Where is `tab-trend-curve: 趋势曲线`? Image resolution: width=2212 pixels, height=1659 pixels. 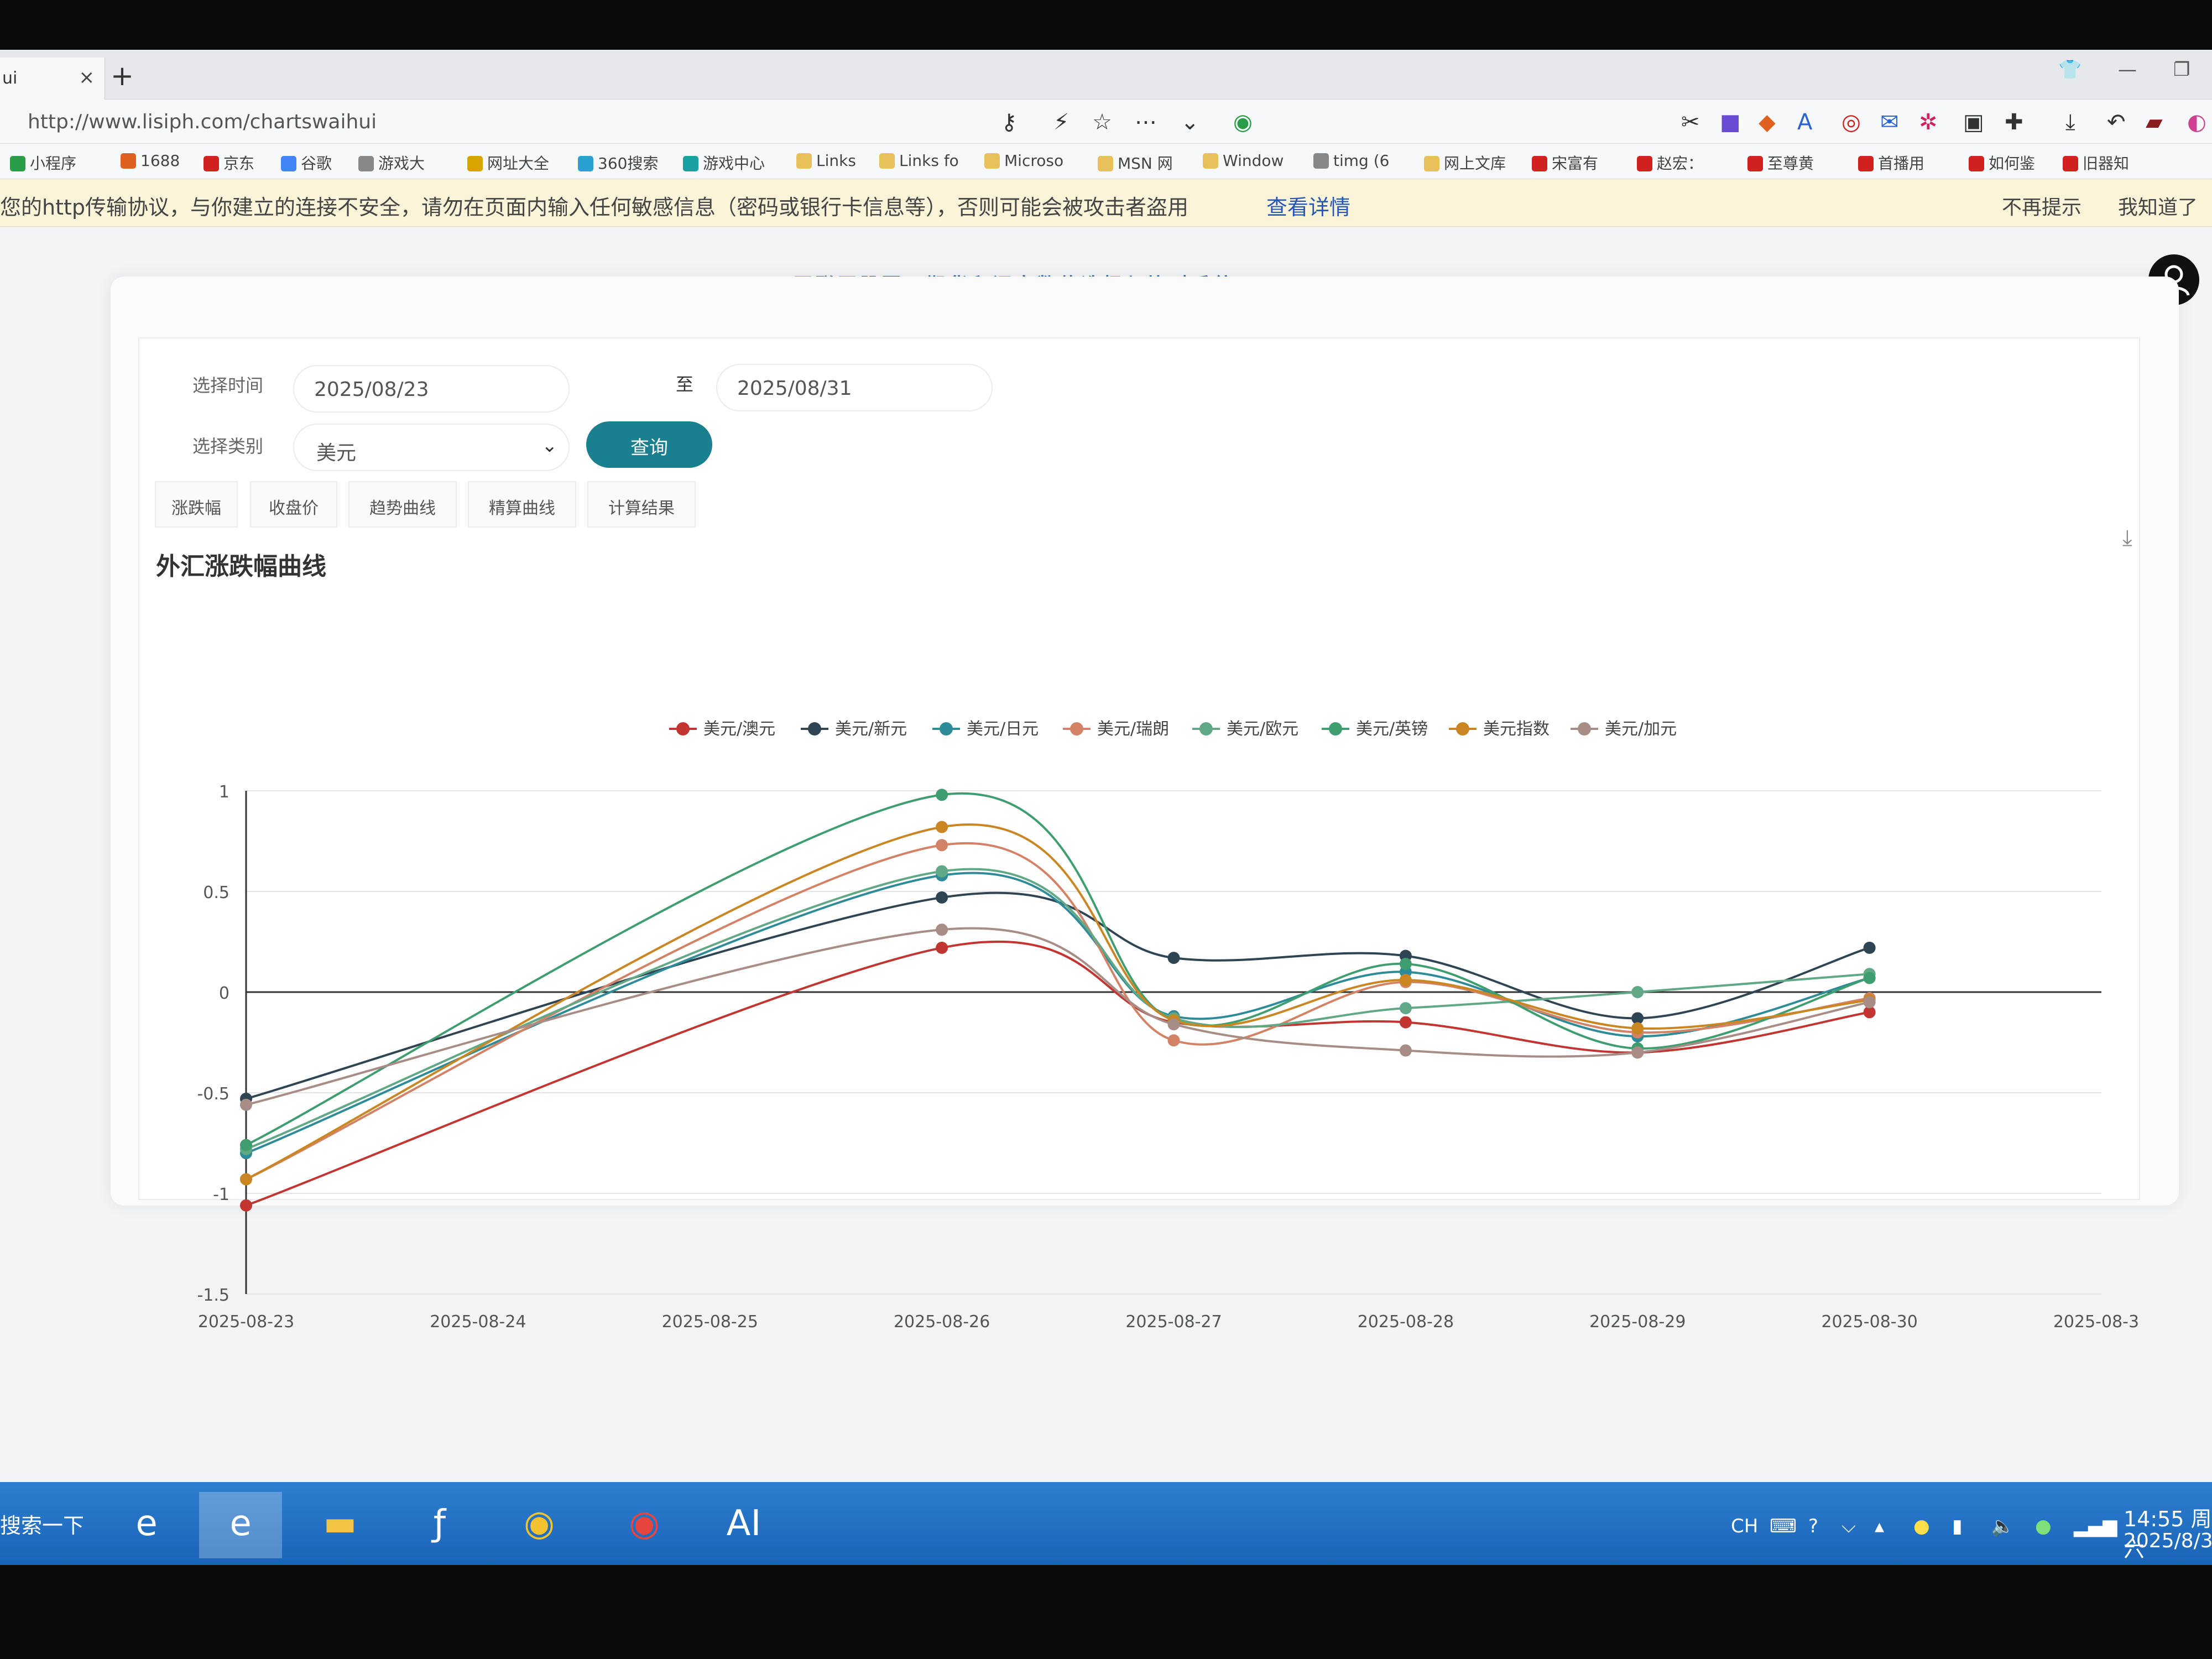 tab-trend-curve: 趋势曲线 is located at coordinates (403, 505).